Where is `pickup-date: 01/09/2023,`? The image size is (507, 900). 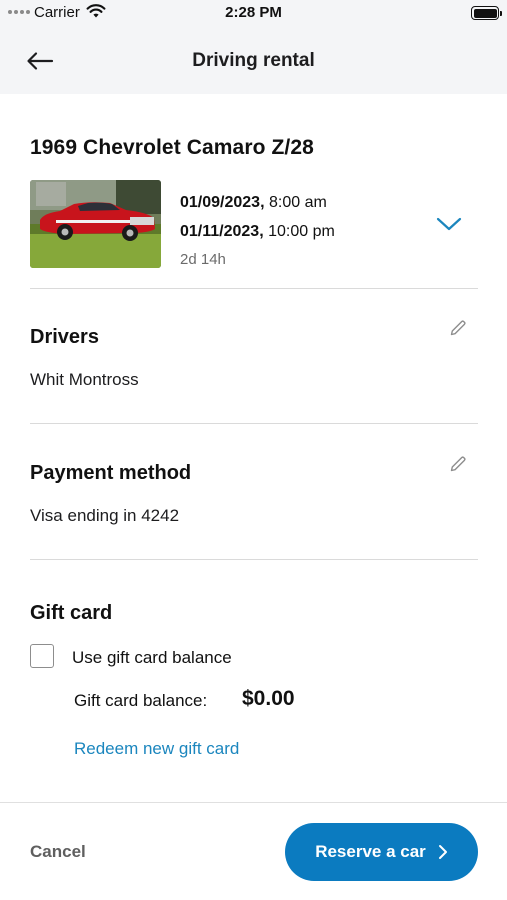
pickup-date: 01/09/2023, is located at coordinates (222, 202).